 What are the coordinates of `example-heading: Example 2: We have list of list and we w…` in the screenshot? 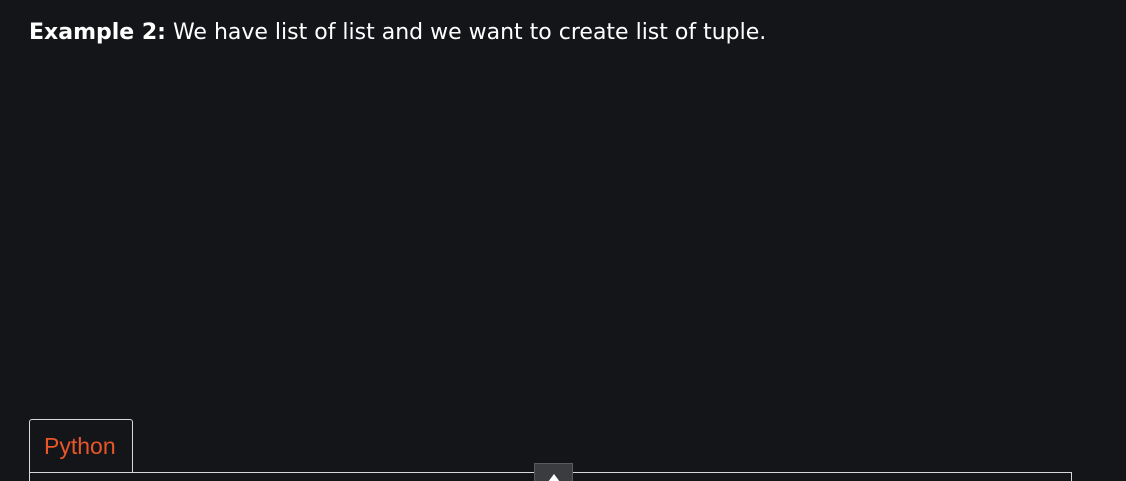 It's located at (397, 33).